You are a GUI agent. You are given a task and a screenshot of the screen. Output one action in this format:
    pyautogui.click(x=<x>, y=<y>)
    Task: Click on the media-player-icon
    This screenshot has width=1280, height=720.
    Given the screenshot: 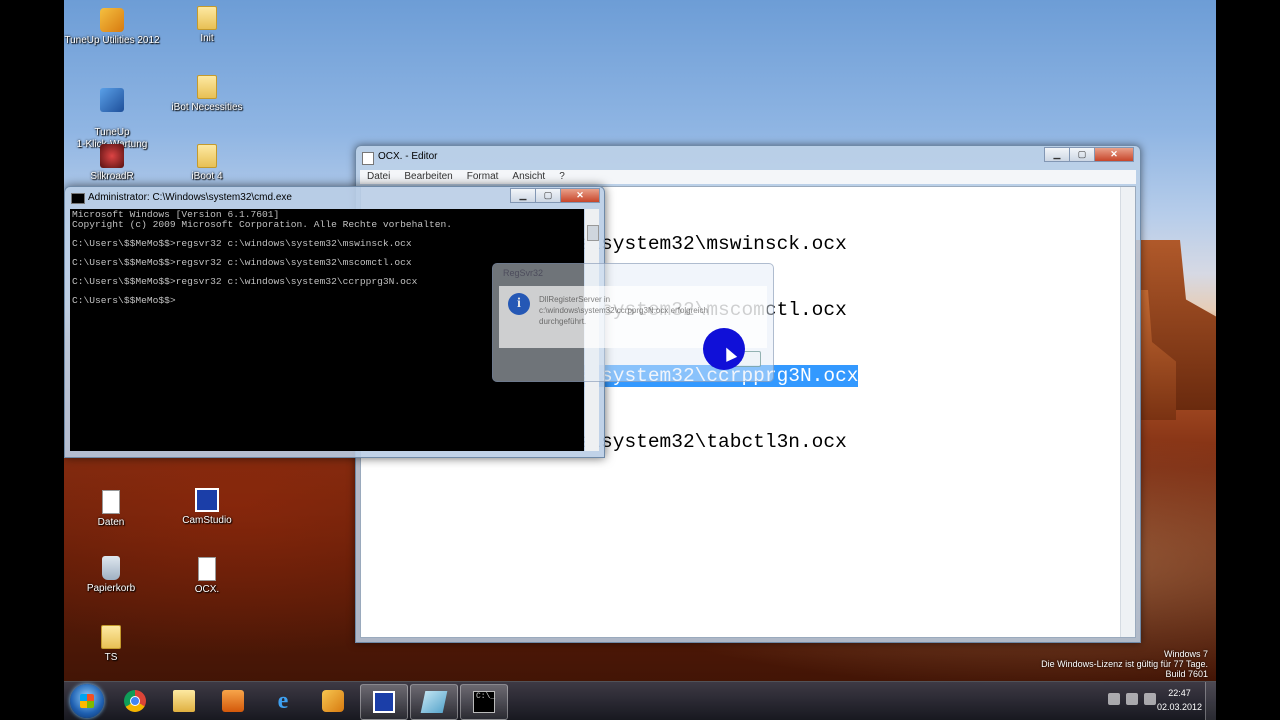 What is the action you would take?
    pyautogui.click(x=233, y=701)
    